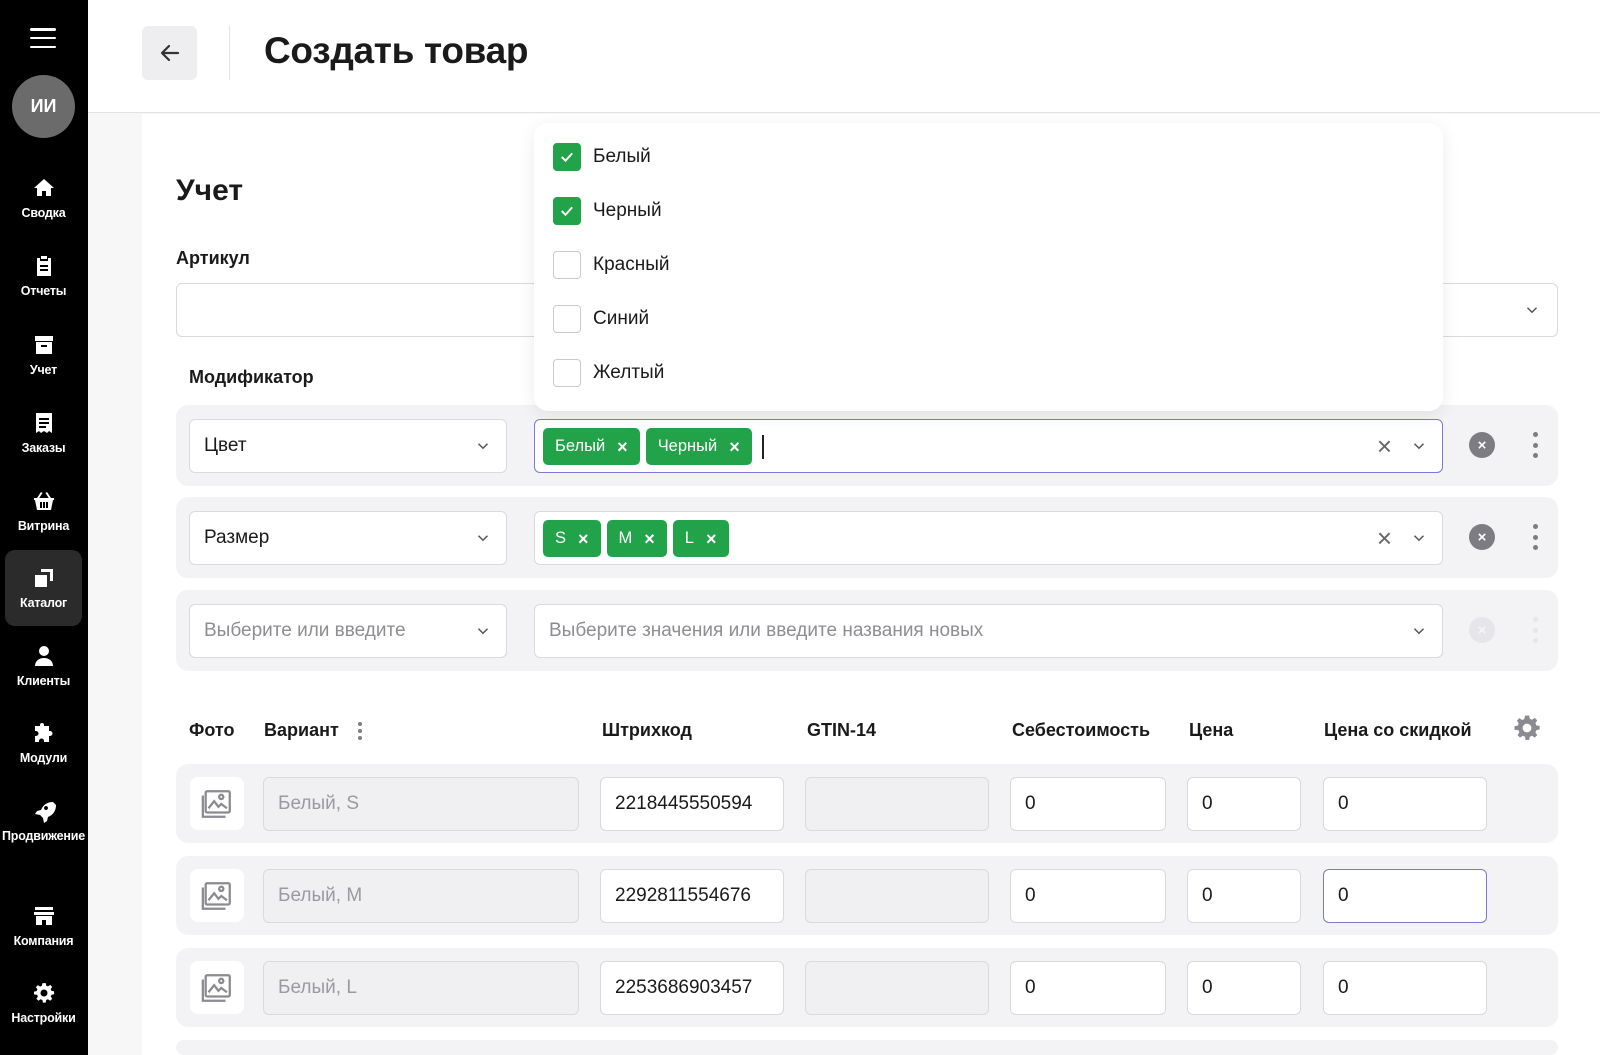  What do you see at coordinates (43, 578) in the screenshot?
I see `catalog-icon` at bounding box center [43, 578].